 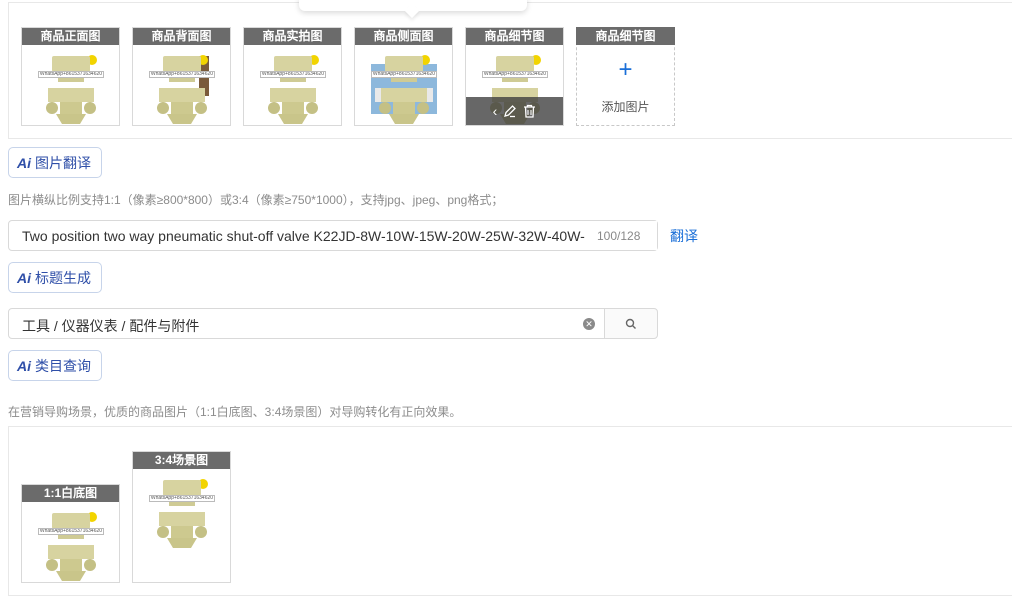 I want to click on product-image-4: WhatsApp+8615371634620 商品侧面图, so click(x=403, y=76).